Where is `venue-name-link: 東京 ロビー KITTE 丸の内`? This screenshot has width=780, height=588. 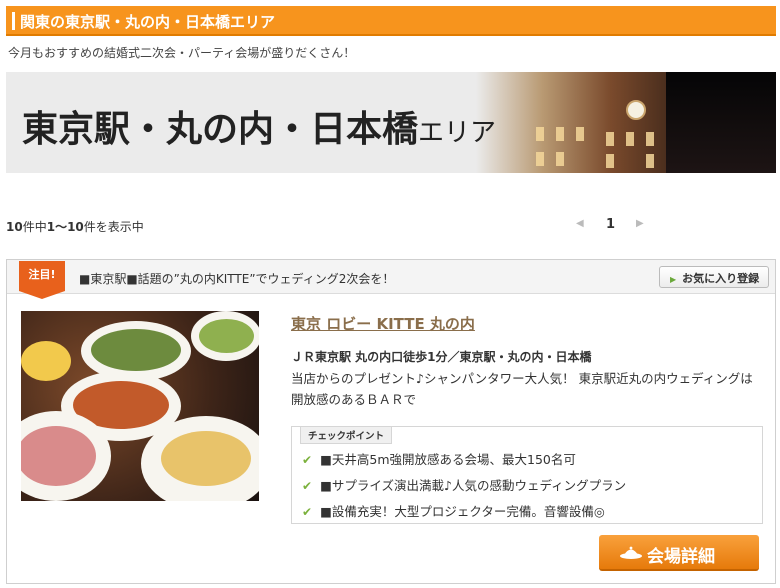
venue-name-link: 東京 ロビー KITTE 丸の内 is located at coordinates (383, 323).